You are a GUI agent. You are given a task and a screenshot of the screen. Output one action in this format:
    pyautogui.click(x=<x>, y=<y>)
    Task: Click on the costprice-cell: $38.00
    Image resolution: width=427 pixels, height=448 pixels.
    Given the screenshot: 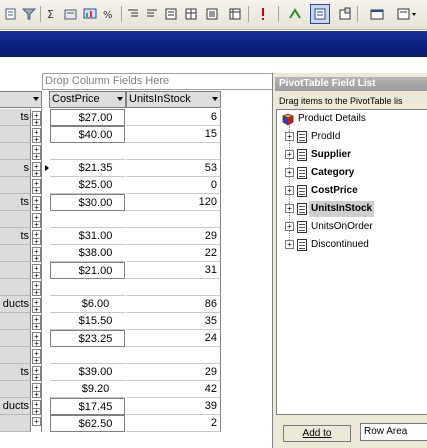 What is the action you would take?
    pyautogui.click(x=87, y=253)
    